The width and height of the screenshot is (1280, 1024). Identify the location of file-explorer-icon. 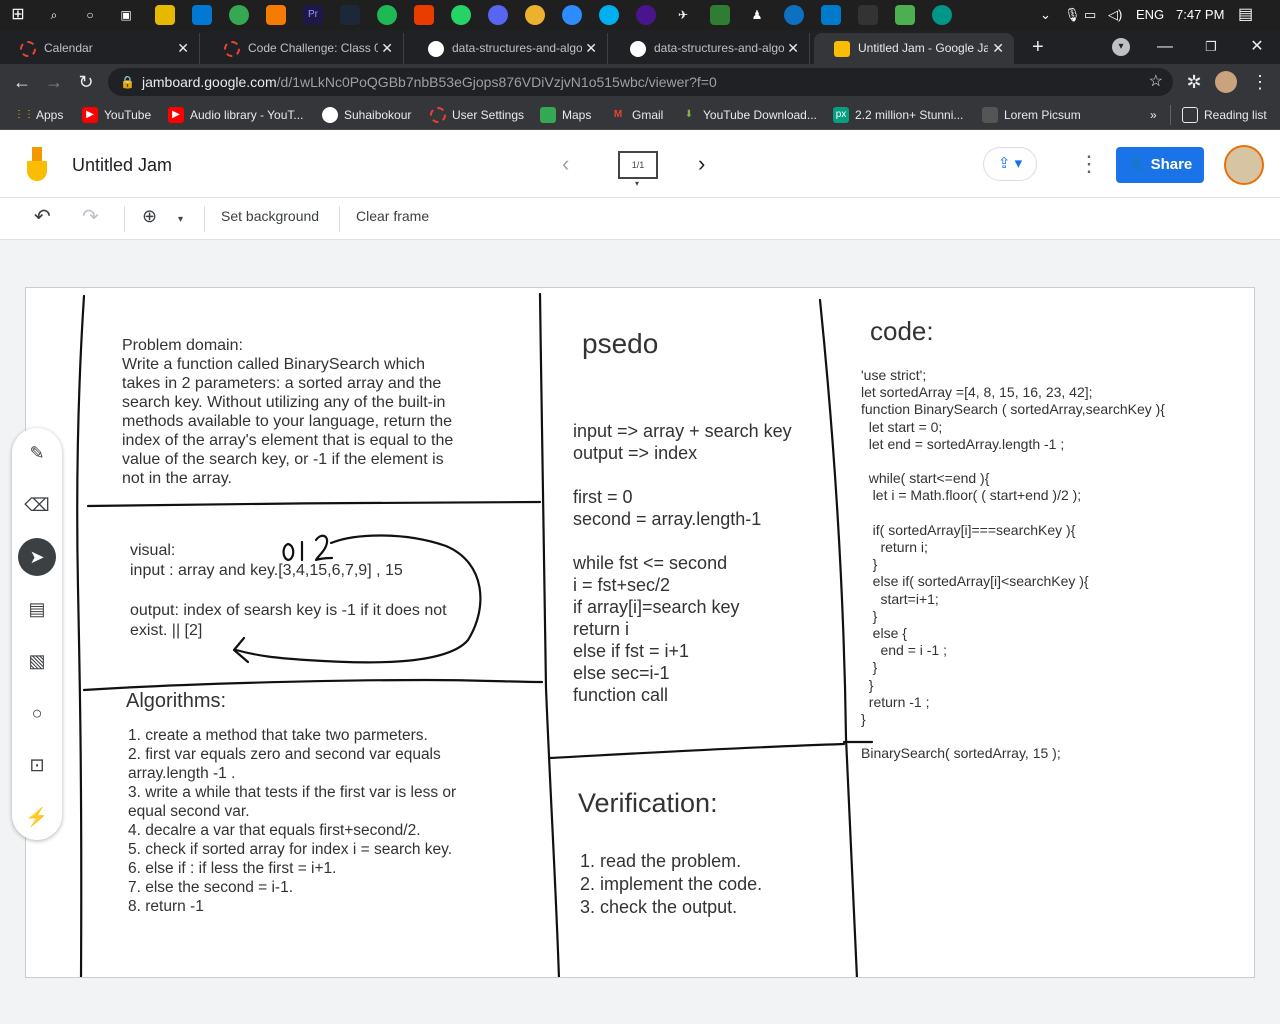
(165, 15).